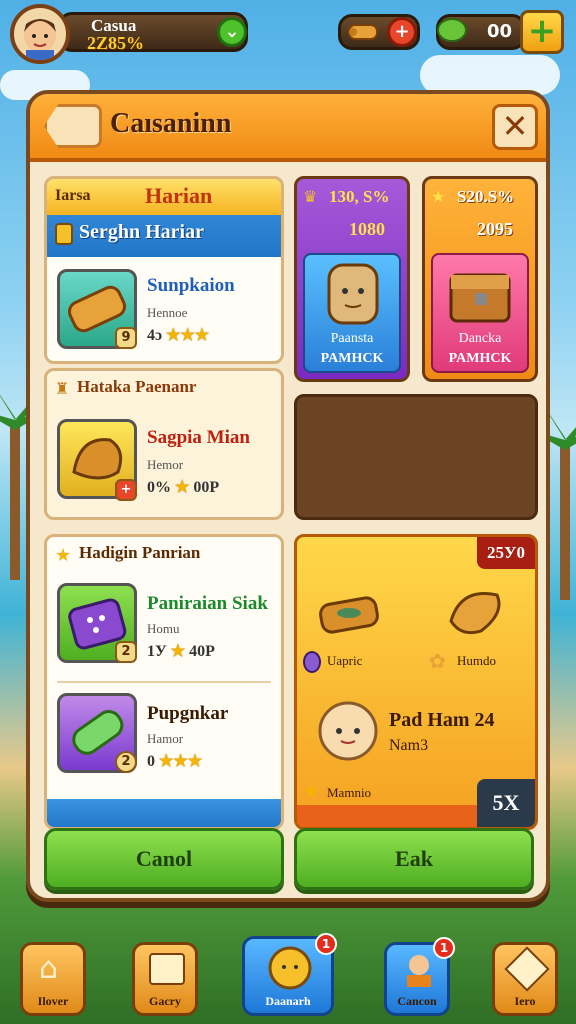  Describe the element at coordinates (506, 553) in the screenshot. I see `bundle-badge: 25У0` at that location.